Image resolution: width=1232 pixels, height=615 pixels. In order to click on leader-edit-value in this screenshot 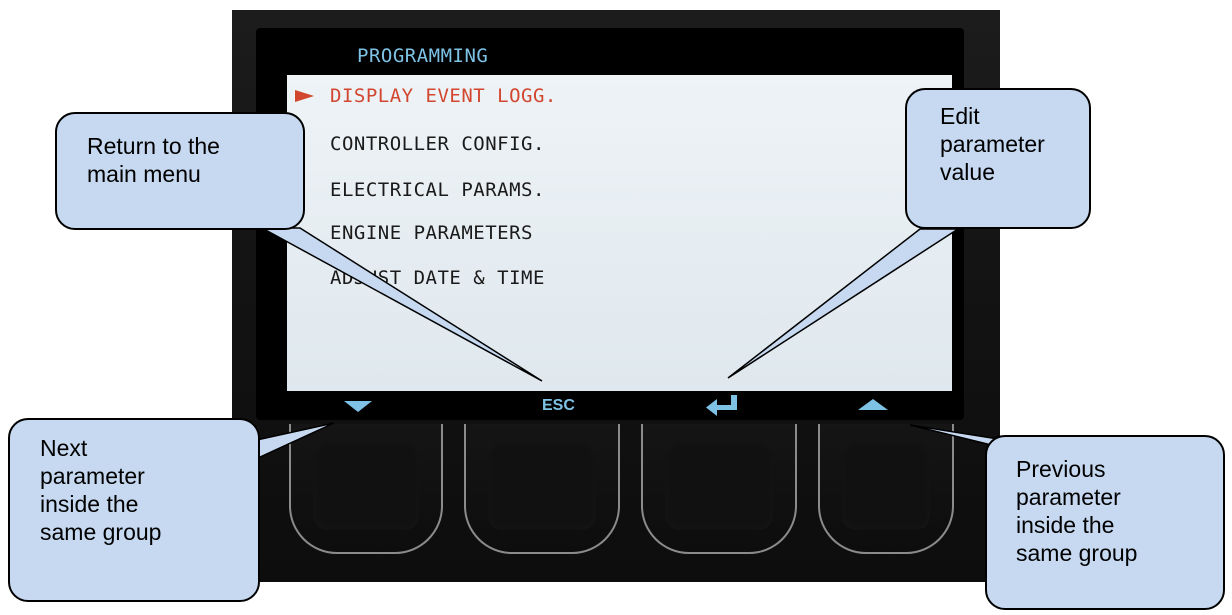, I will do `click(844, 303)`.